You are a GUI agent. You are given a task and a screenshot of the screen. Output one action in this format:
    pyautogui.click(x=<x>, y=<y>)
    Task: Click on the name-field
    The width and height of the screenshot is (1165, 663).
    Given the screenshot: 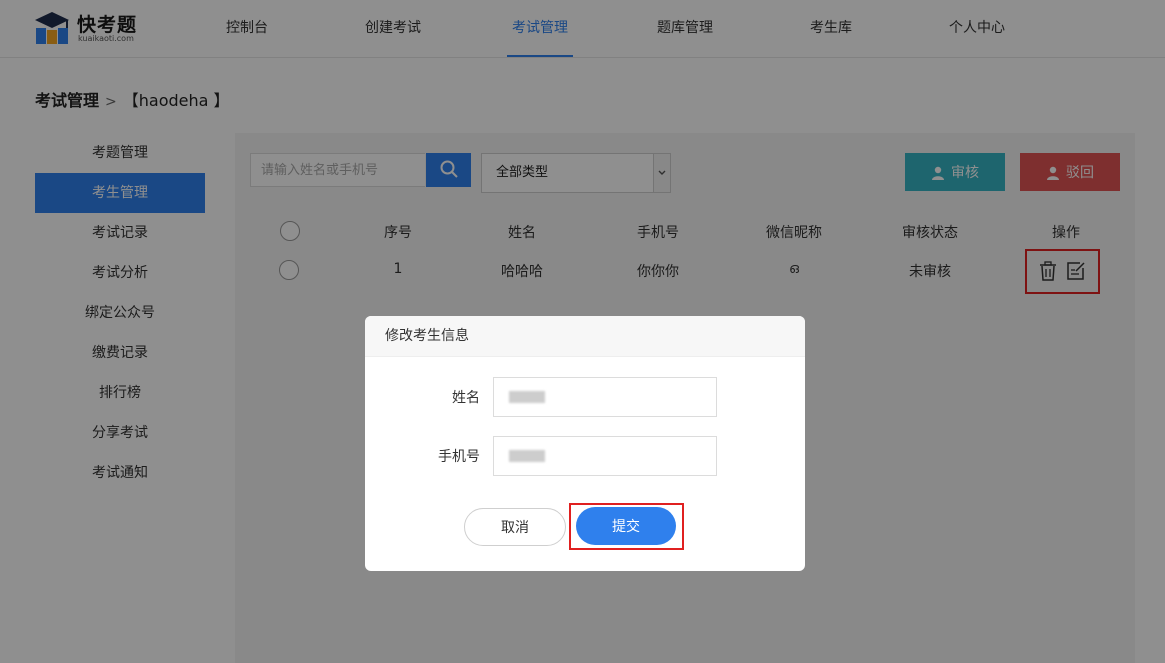 What is the action you would take?
    pyautogui.click(x=605, y=397)
    